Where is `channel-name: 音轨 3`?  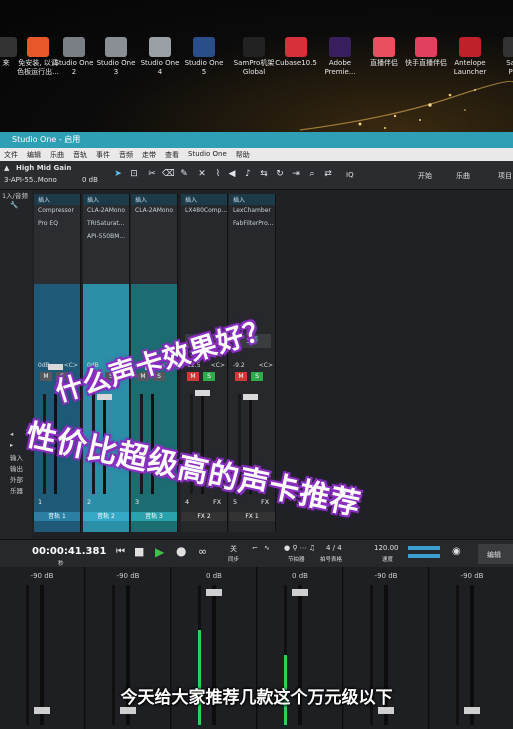
channel-name: 音轨 3 is located at coordinates (154, 516).